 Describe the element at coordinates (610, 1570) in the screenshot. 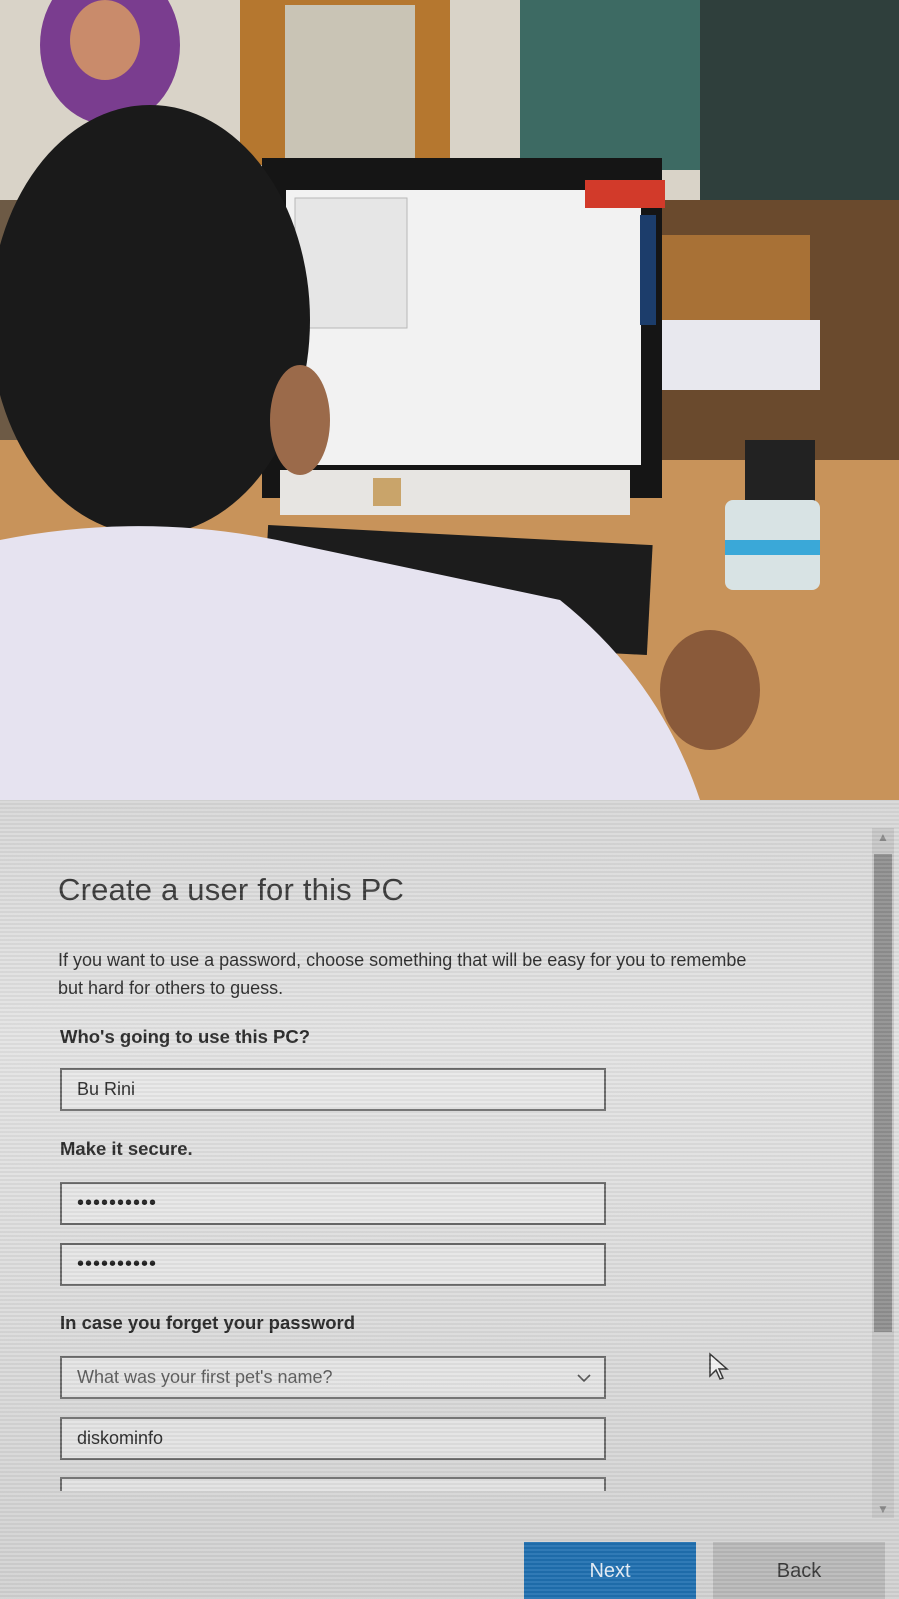

I see `next-button: Next` at that location.